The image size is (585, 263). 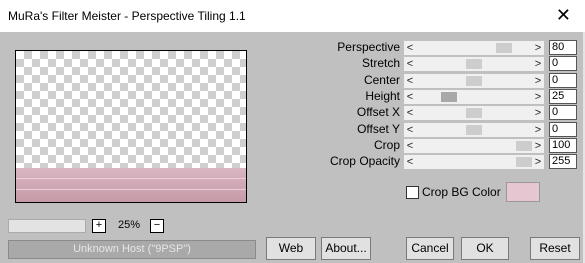 What do you see at coordinates (378, 112) in the screenshot?
I see `param-label: Offset X` at bounding box center [378, 112].